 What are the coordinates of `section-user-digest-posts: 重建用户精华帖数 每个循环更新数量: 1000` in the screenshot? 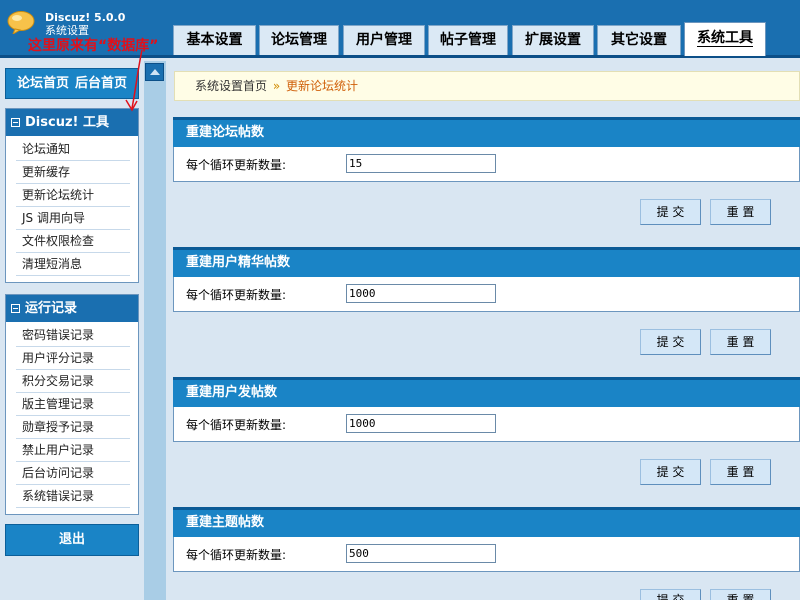 It's located at (486, 279).